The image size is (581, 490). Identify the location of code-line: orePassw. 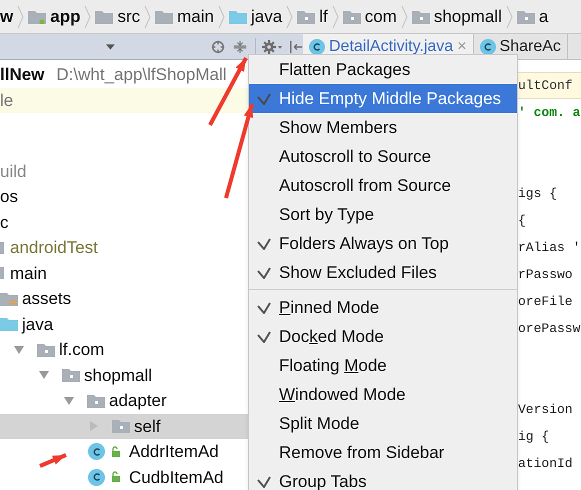
(549, 329).